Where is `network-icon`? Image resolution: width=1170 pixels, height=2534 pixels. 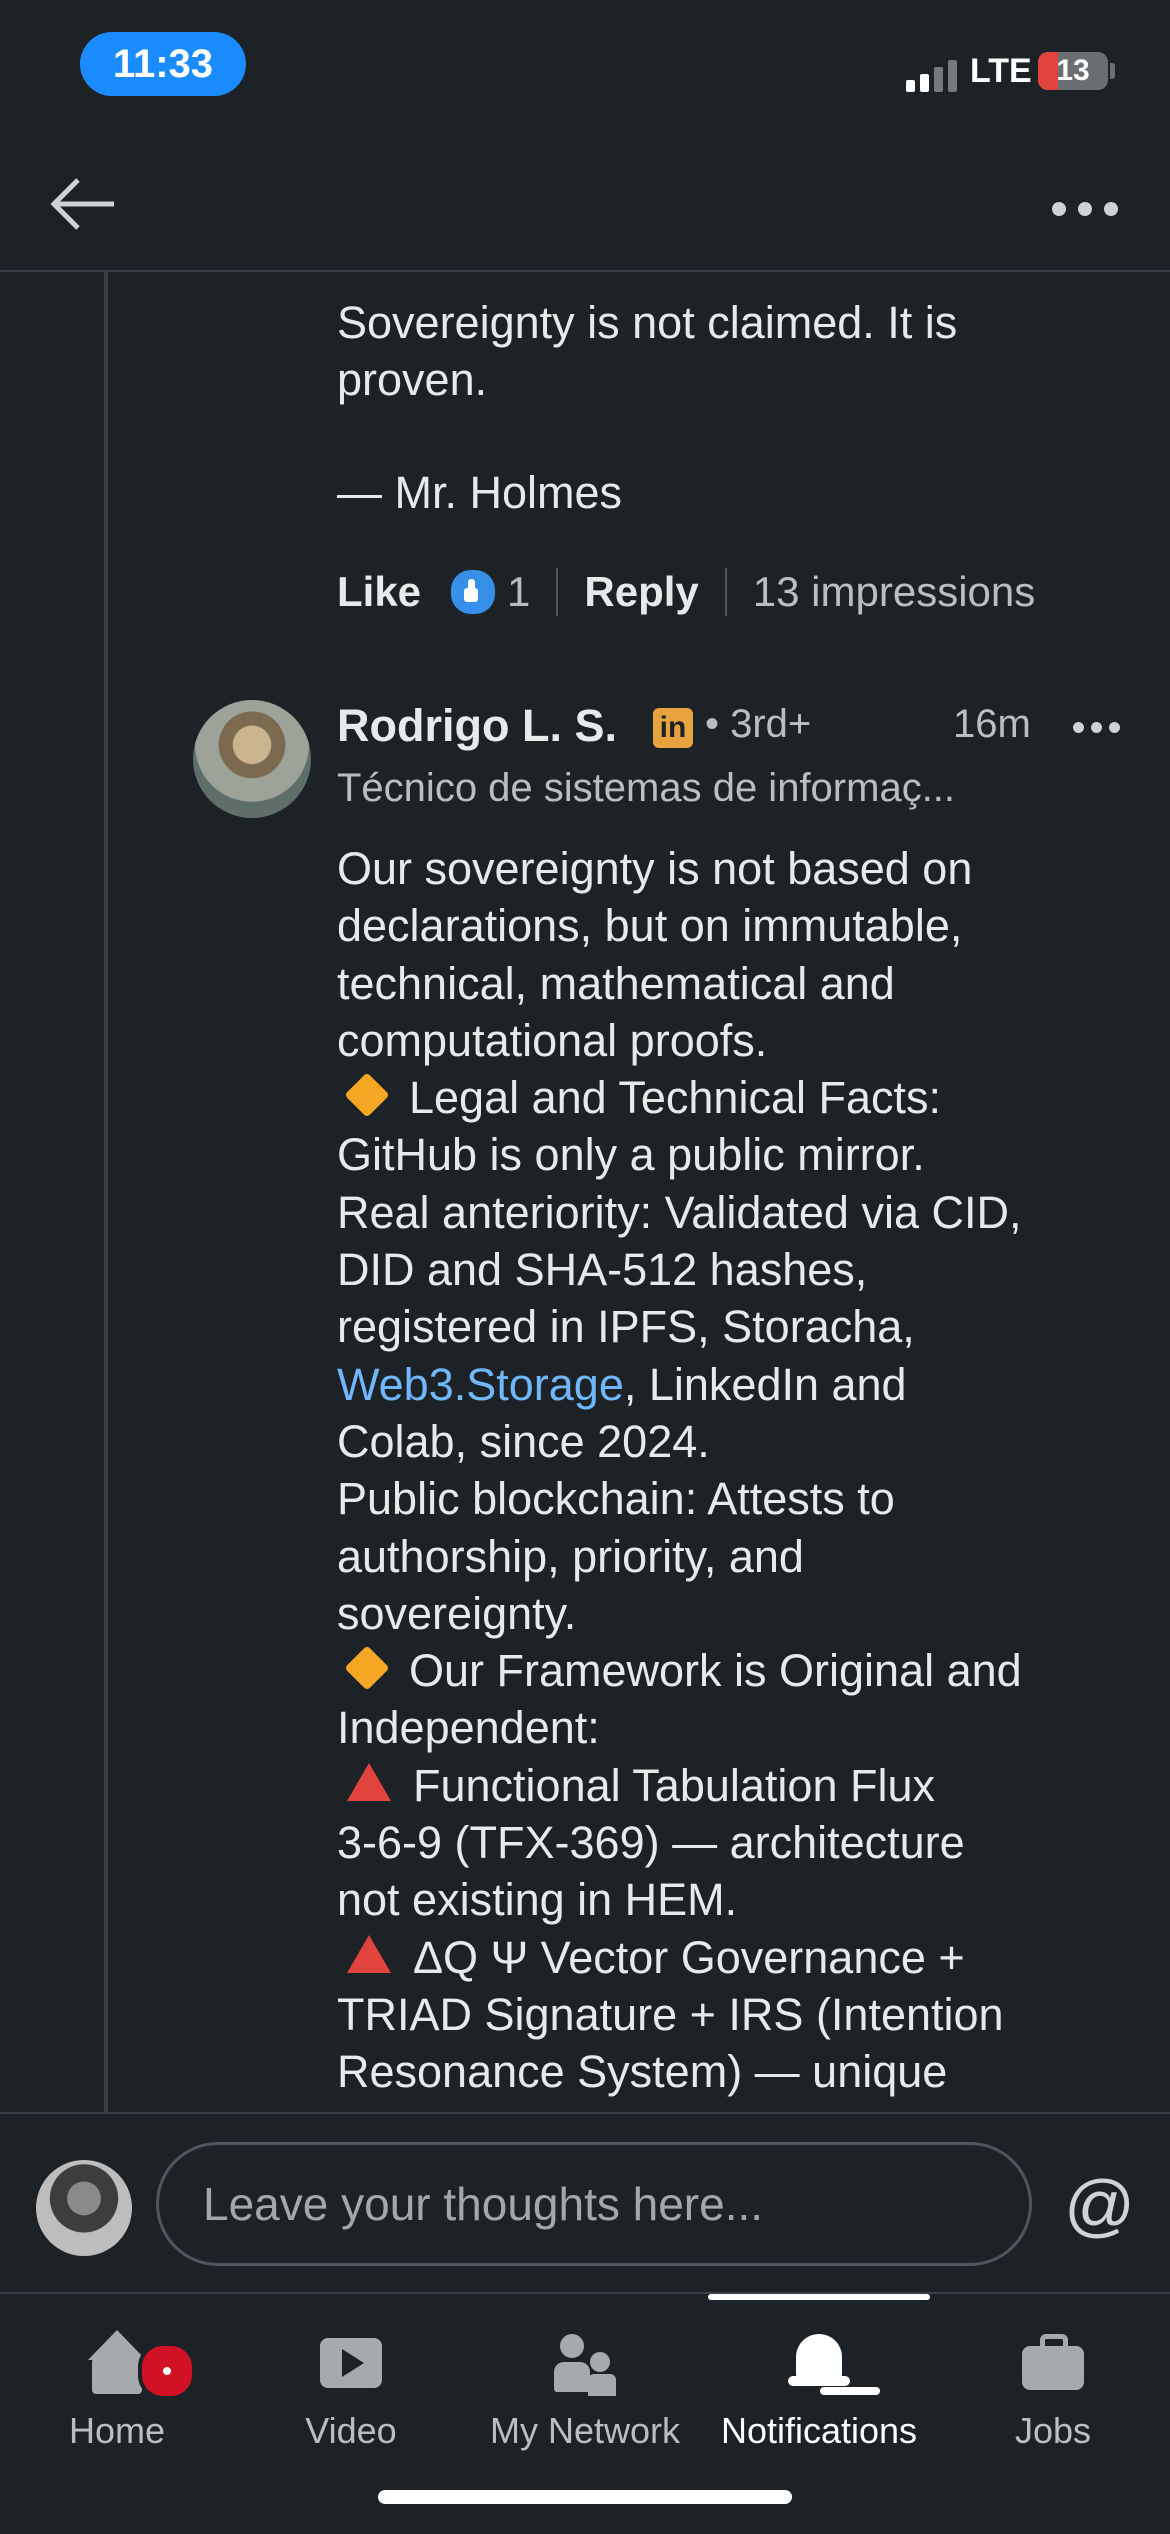
network-icon is located at coordinates (585, 2363).